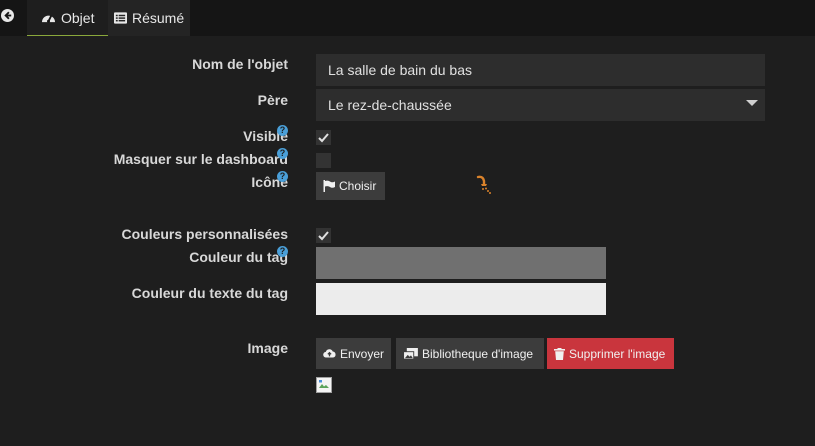 This screenshot has width=815, height=446. What do you see at coordinates (478, 353) in the screenshot?
I see `image-library-button-label: Bibliotheque d'image` at bounding box center [478, 353].